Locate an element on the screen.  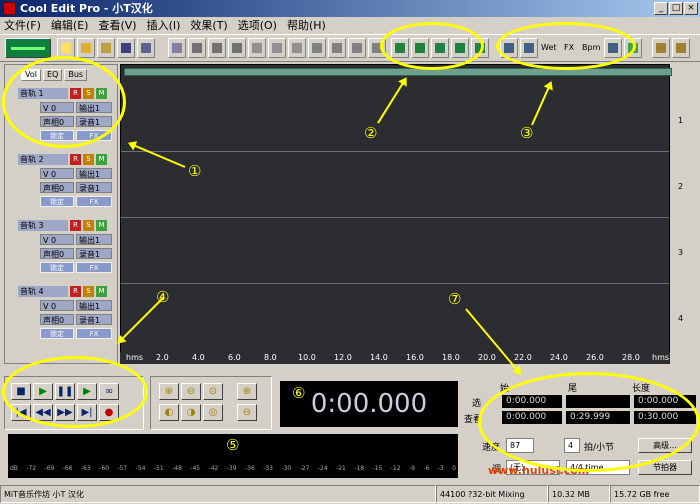
meter-label: dB is located at coordinates (14, 468).